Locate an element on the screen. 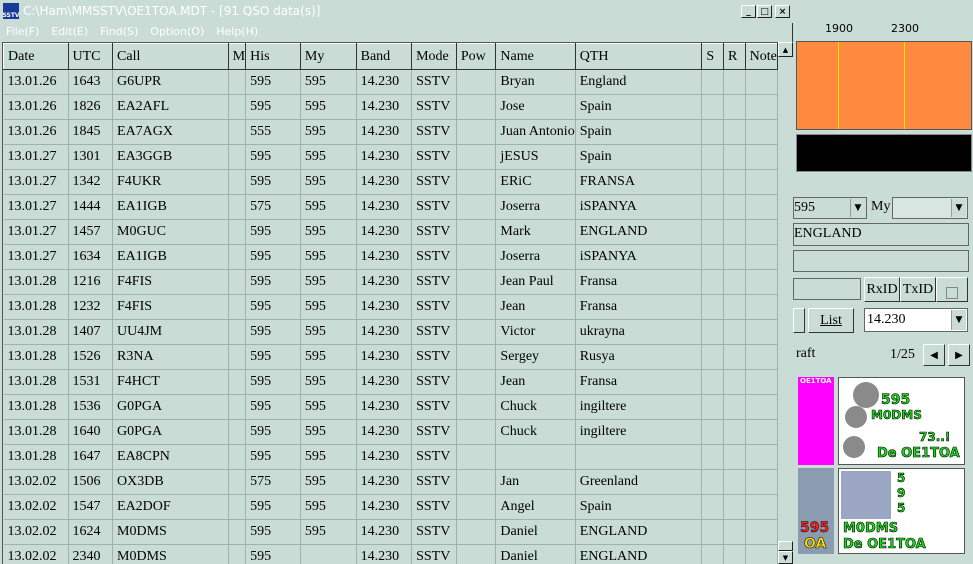 This screenshot has width=973, height=564. menu-edit: Edit(E) is located at coordinates (69, 32).